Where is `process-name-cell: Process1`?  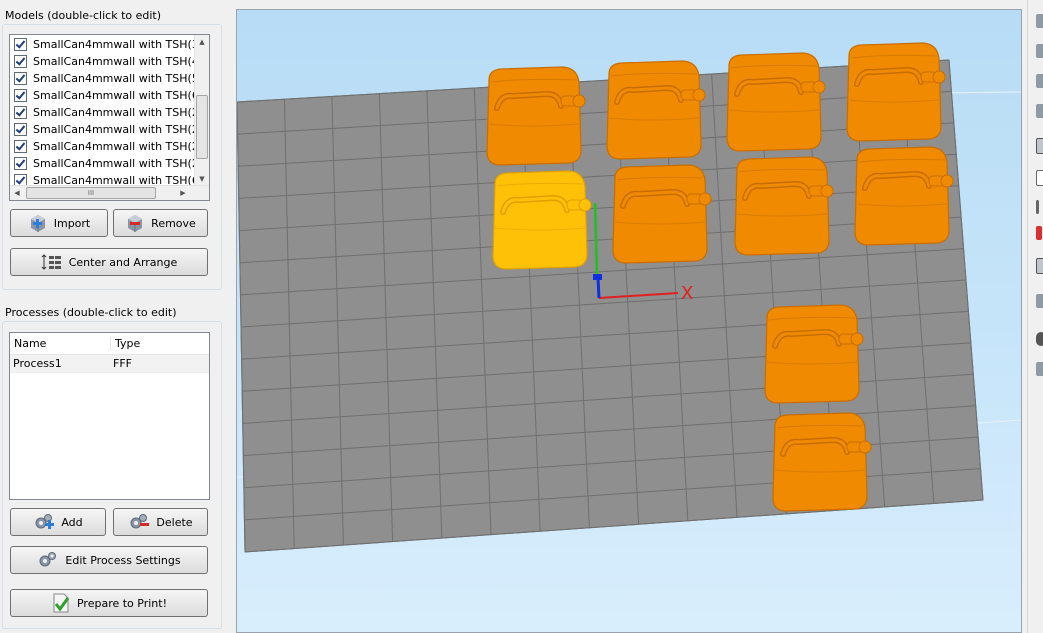
process-name-cell: Process1 is located at coordinates (37, 363).